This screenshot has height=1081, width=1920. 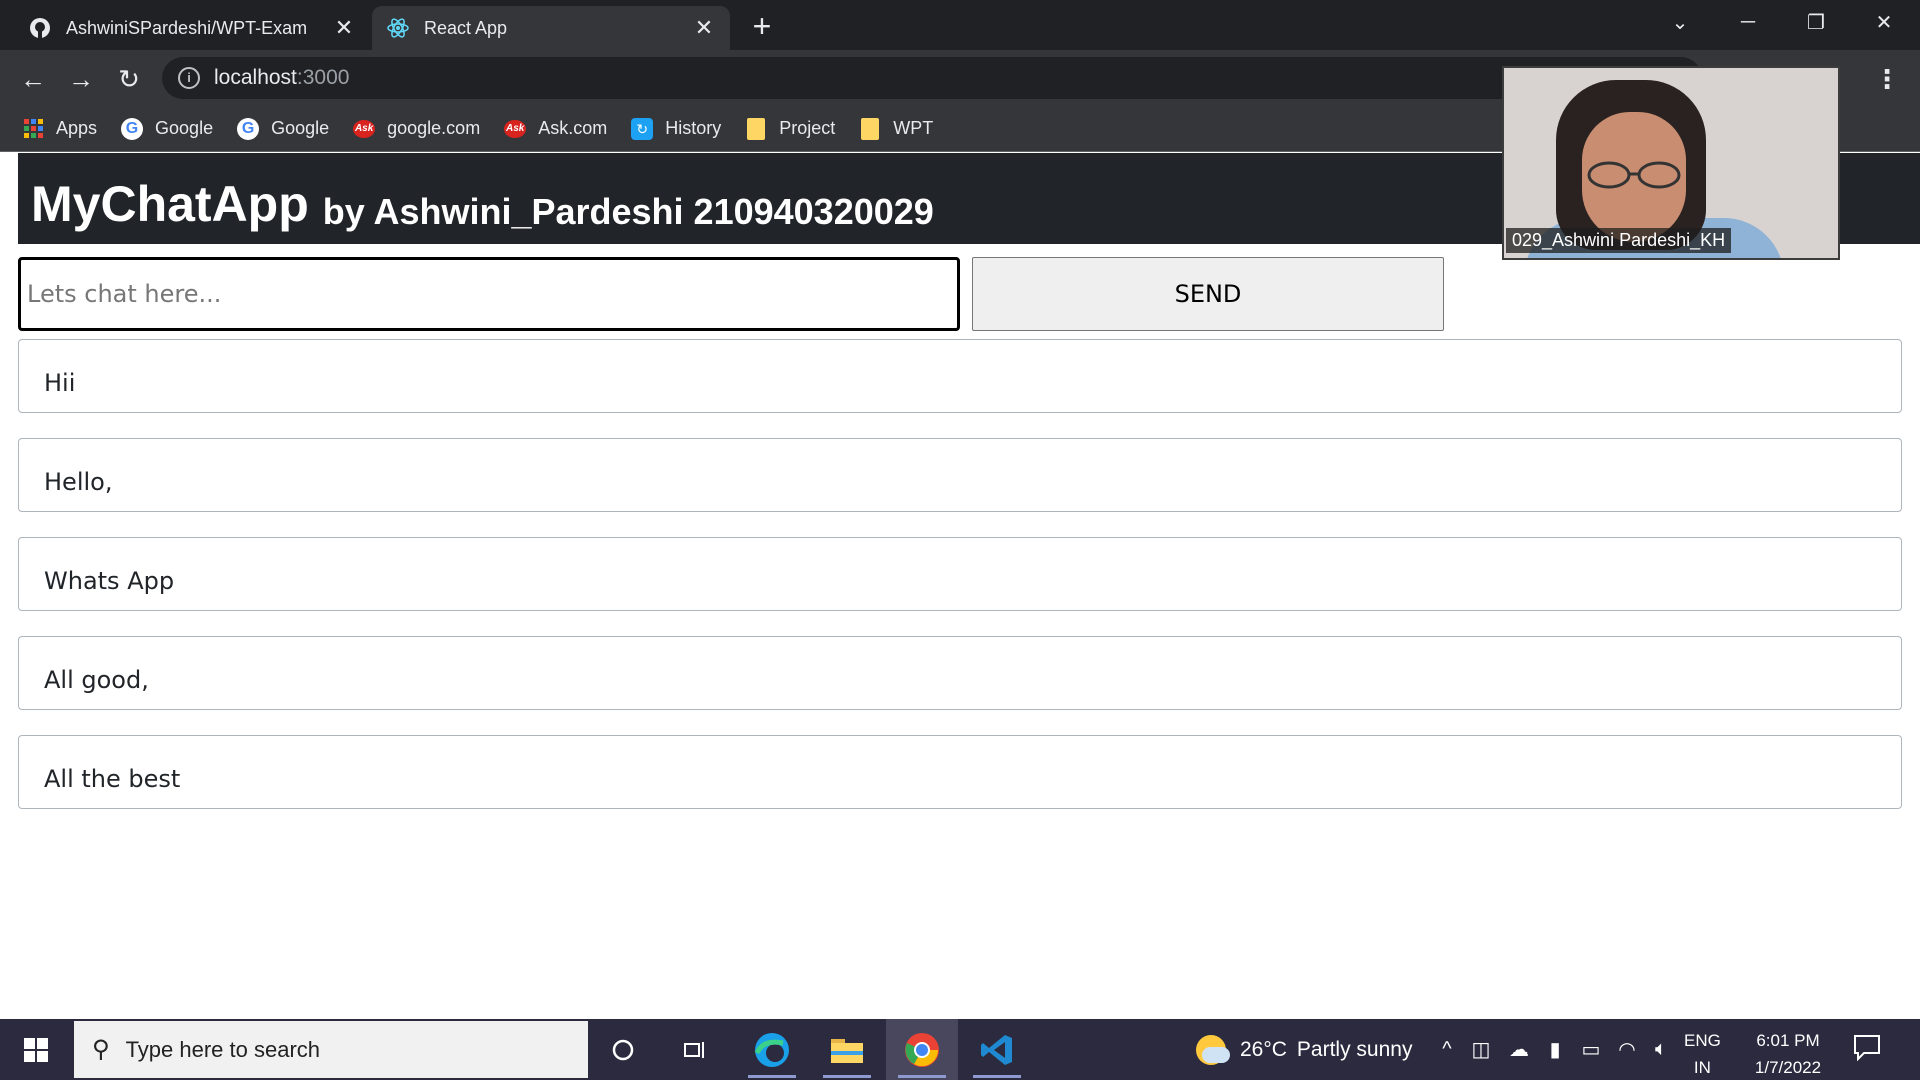 I want to click on bookmark-wpt: WPT, so click(x=896, y=128).